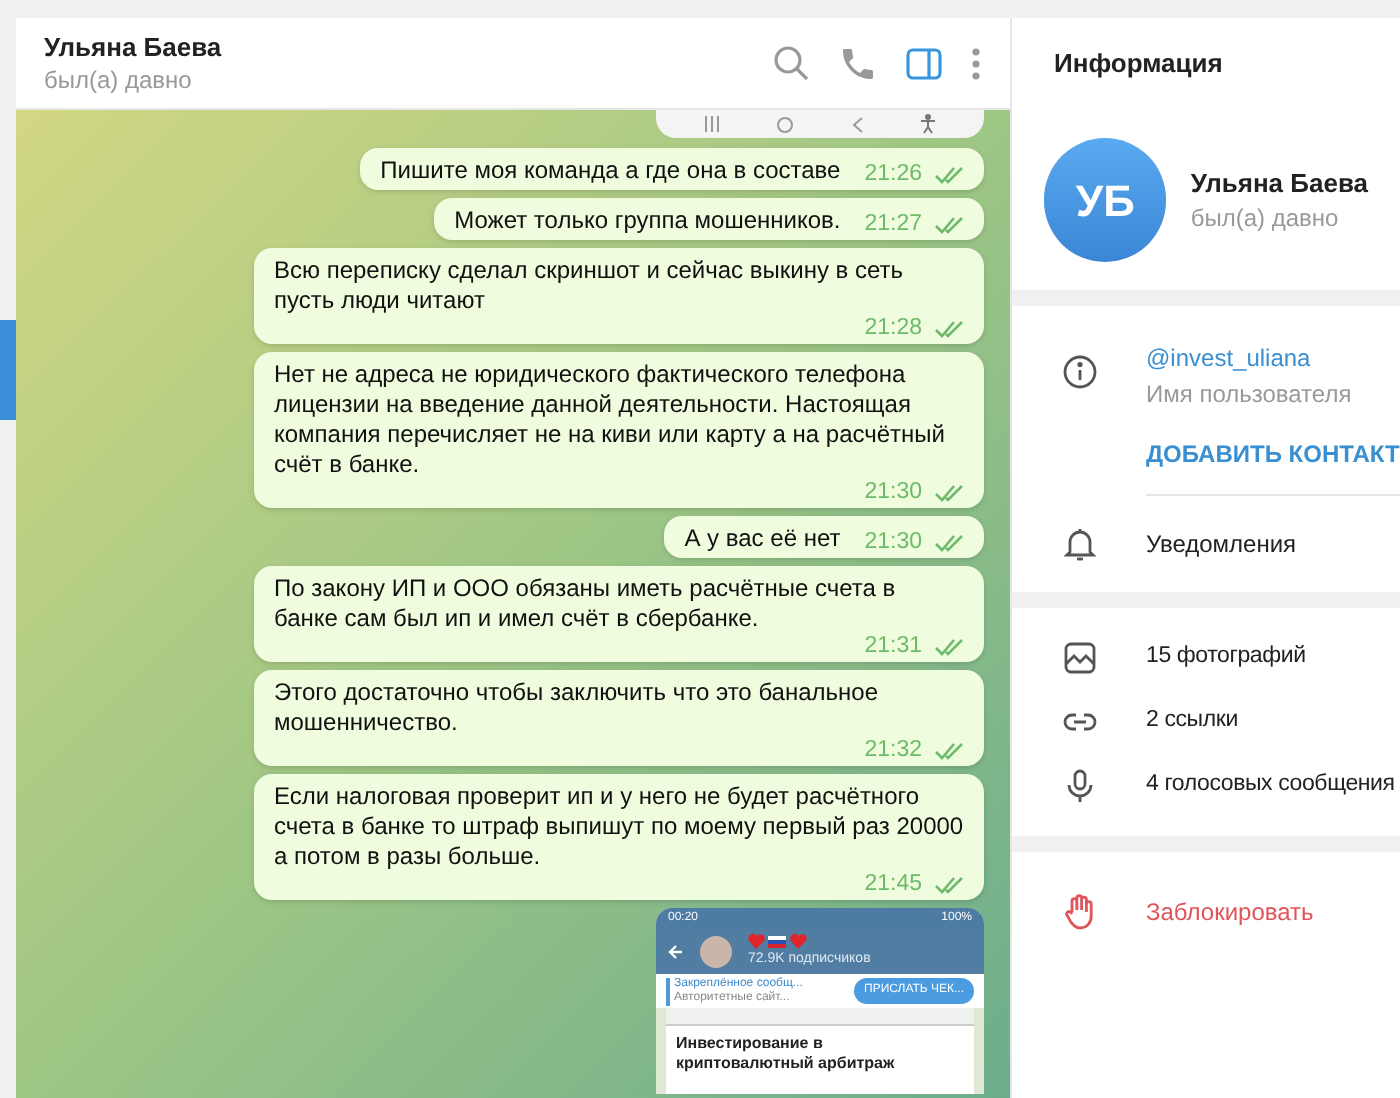 The image size is (1400, 1098). I want to click on avatar-initials: УБ, so click(1105, 200).